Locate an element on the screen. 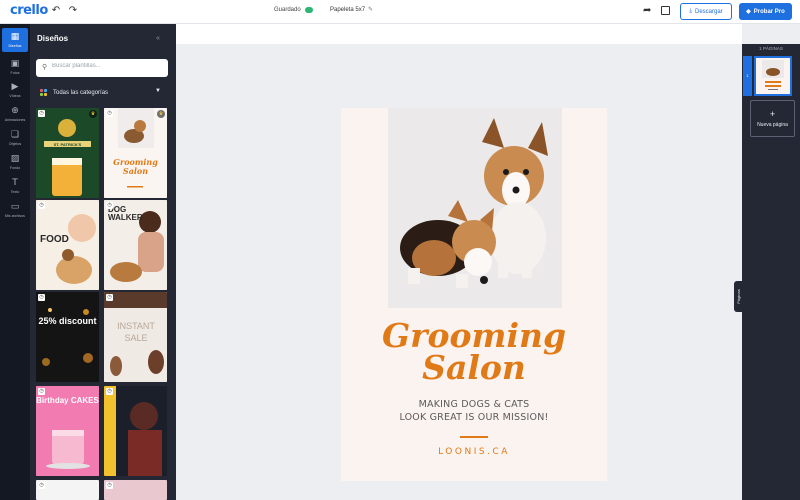  rail-item-designs: ▦ Diseños is located at coordinates (15, 40).